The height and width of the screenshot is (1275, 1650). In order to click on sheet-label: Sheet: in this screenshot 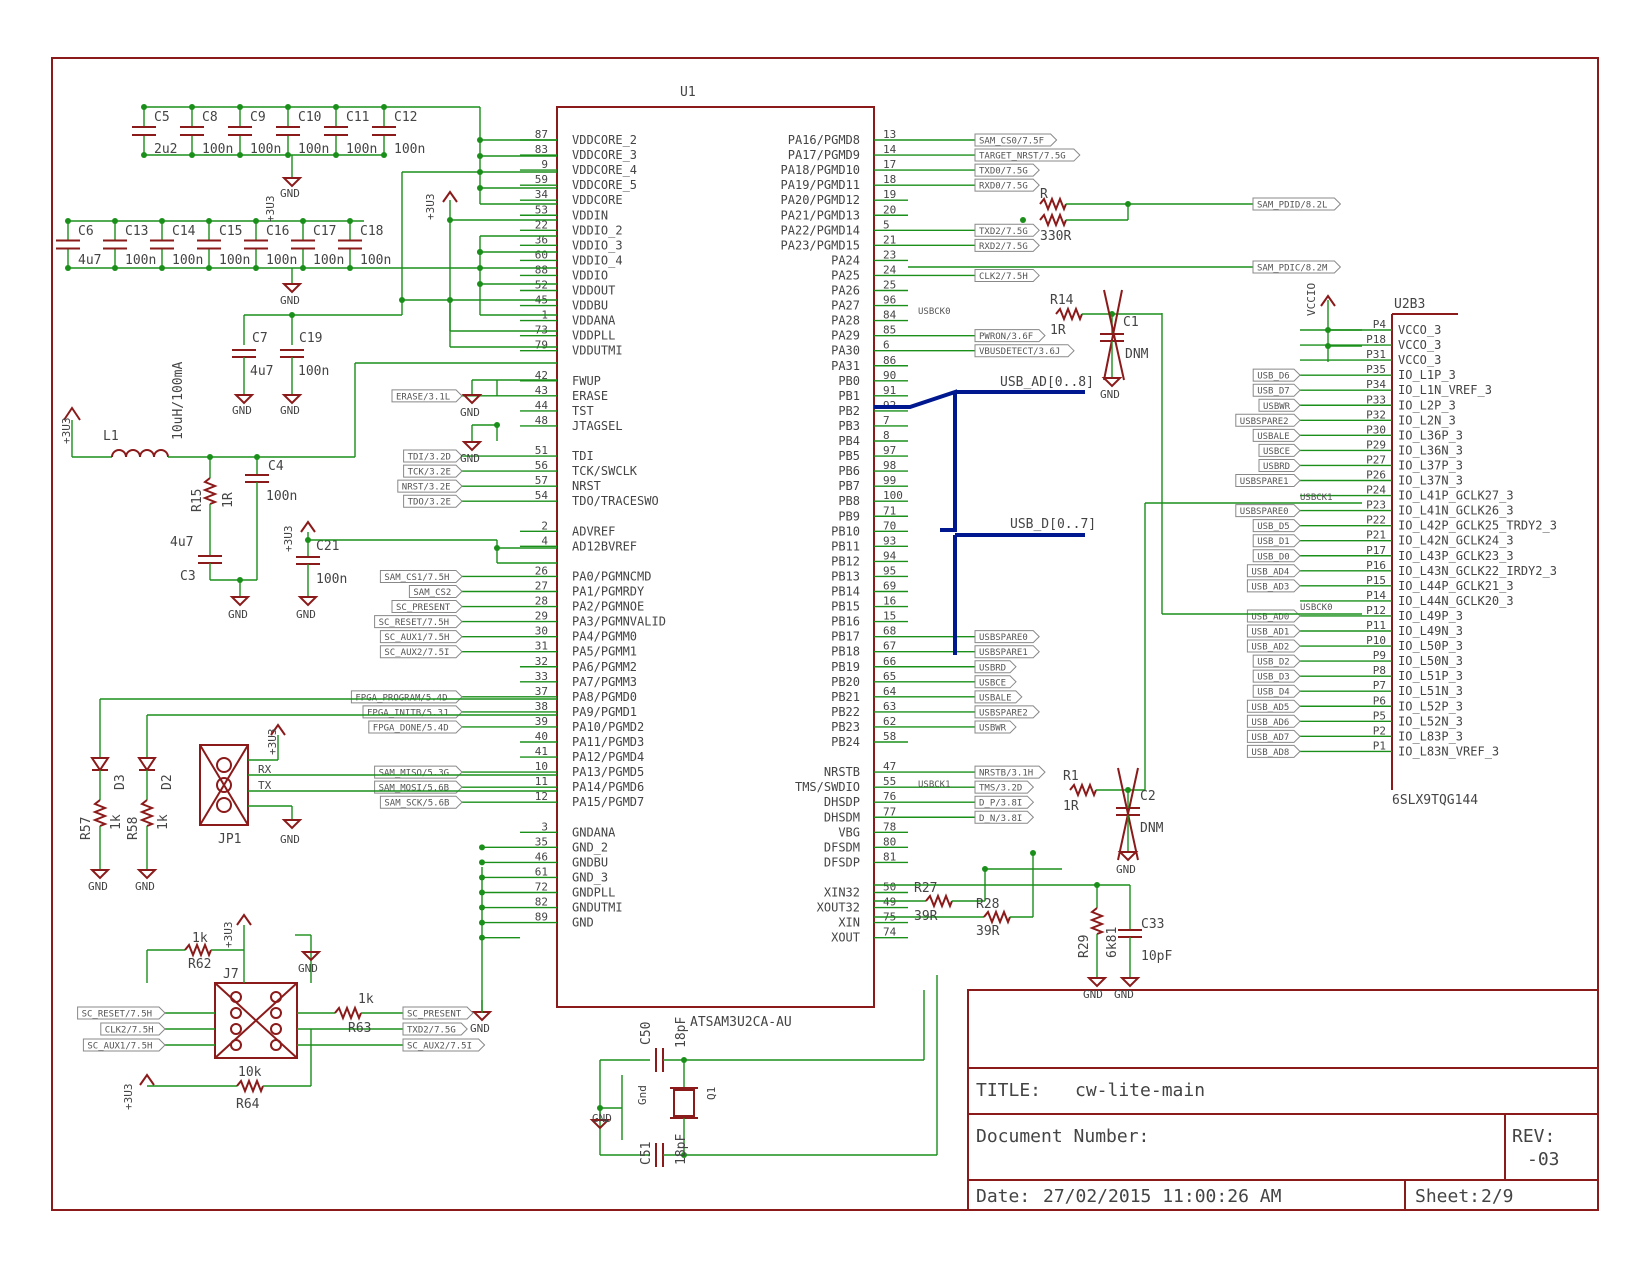, I will do `click(1447, 1196)`.